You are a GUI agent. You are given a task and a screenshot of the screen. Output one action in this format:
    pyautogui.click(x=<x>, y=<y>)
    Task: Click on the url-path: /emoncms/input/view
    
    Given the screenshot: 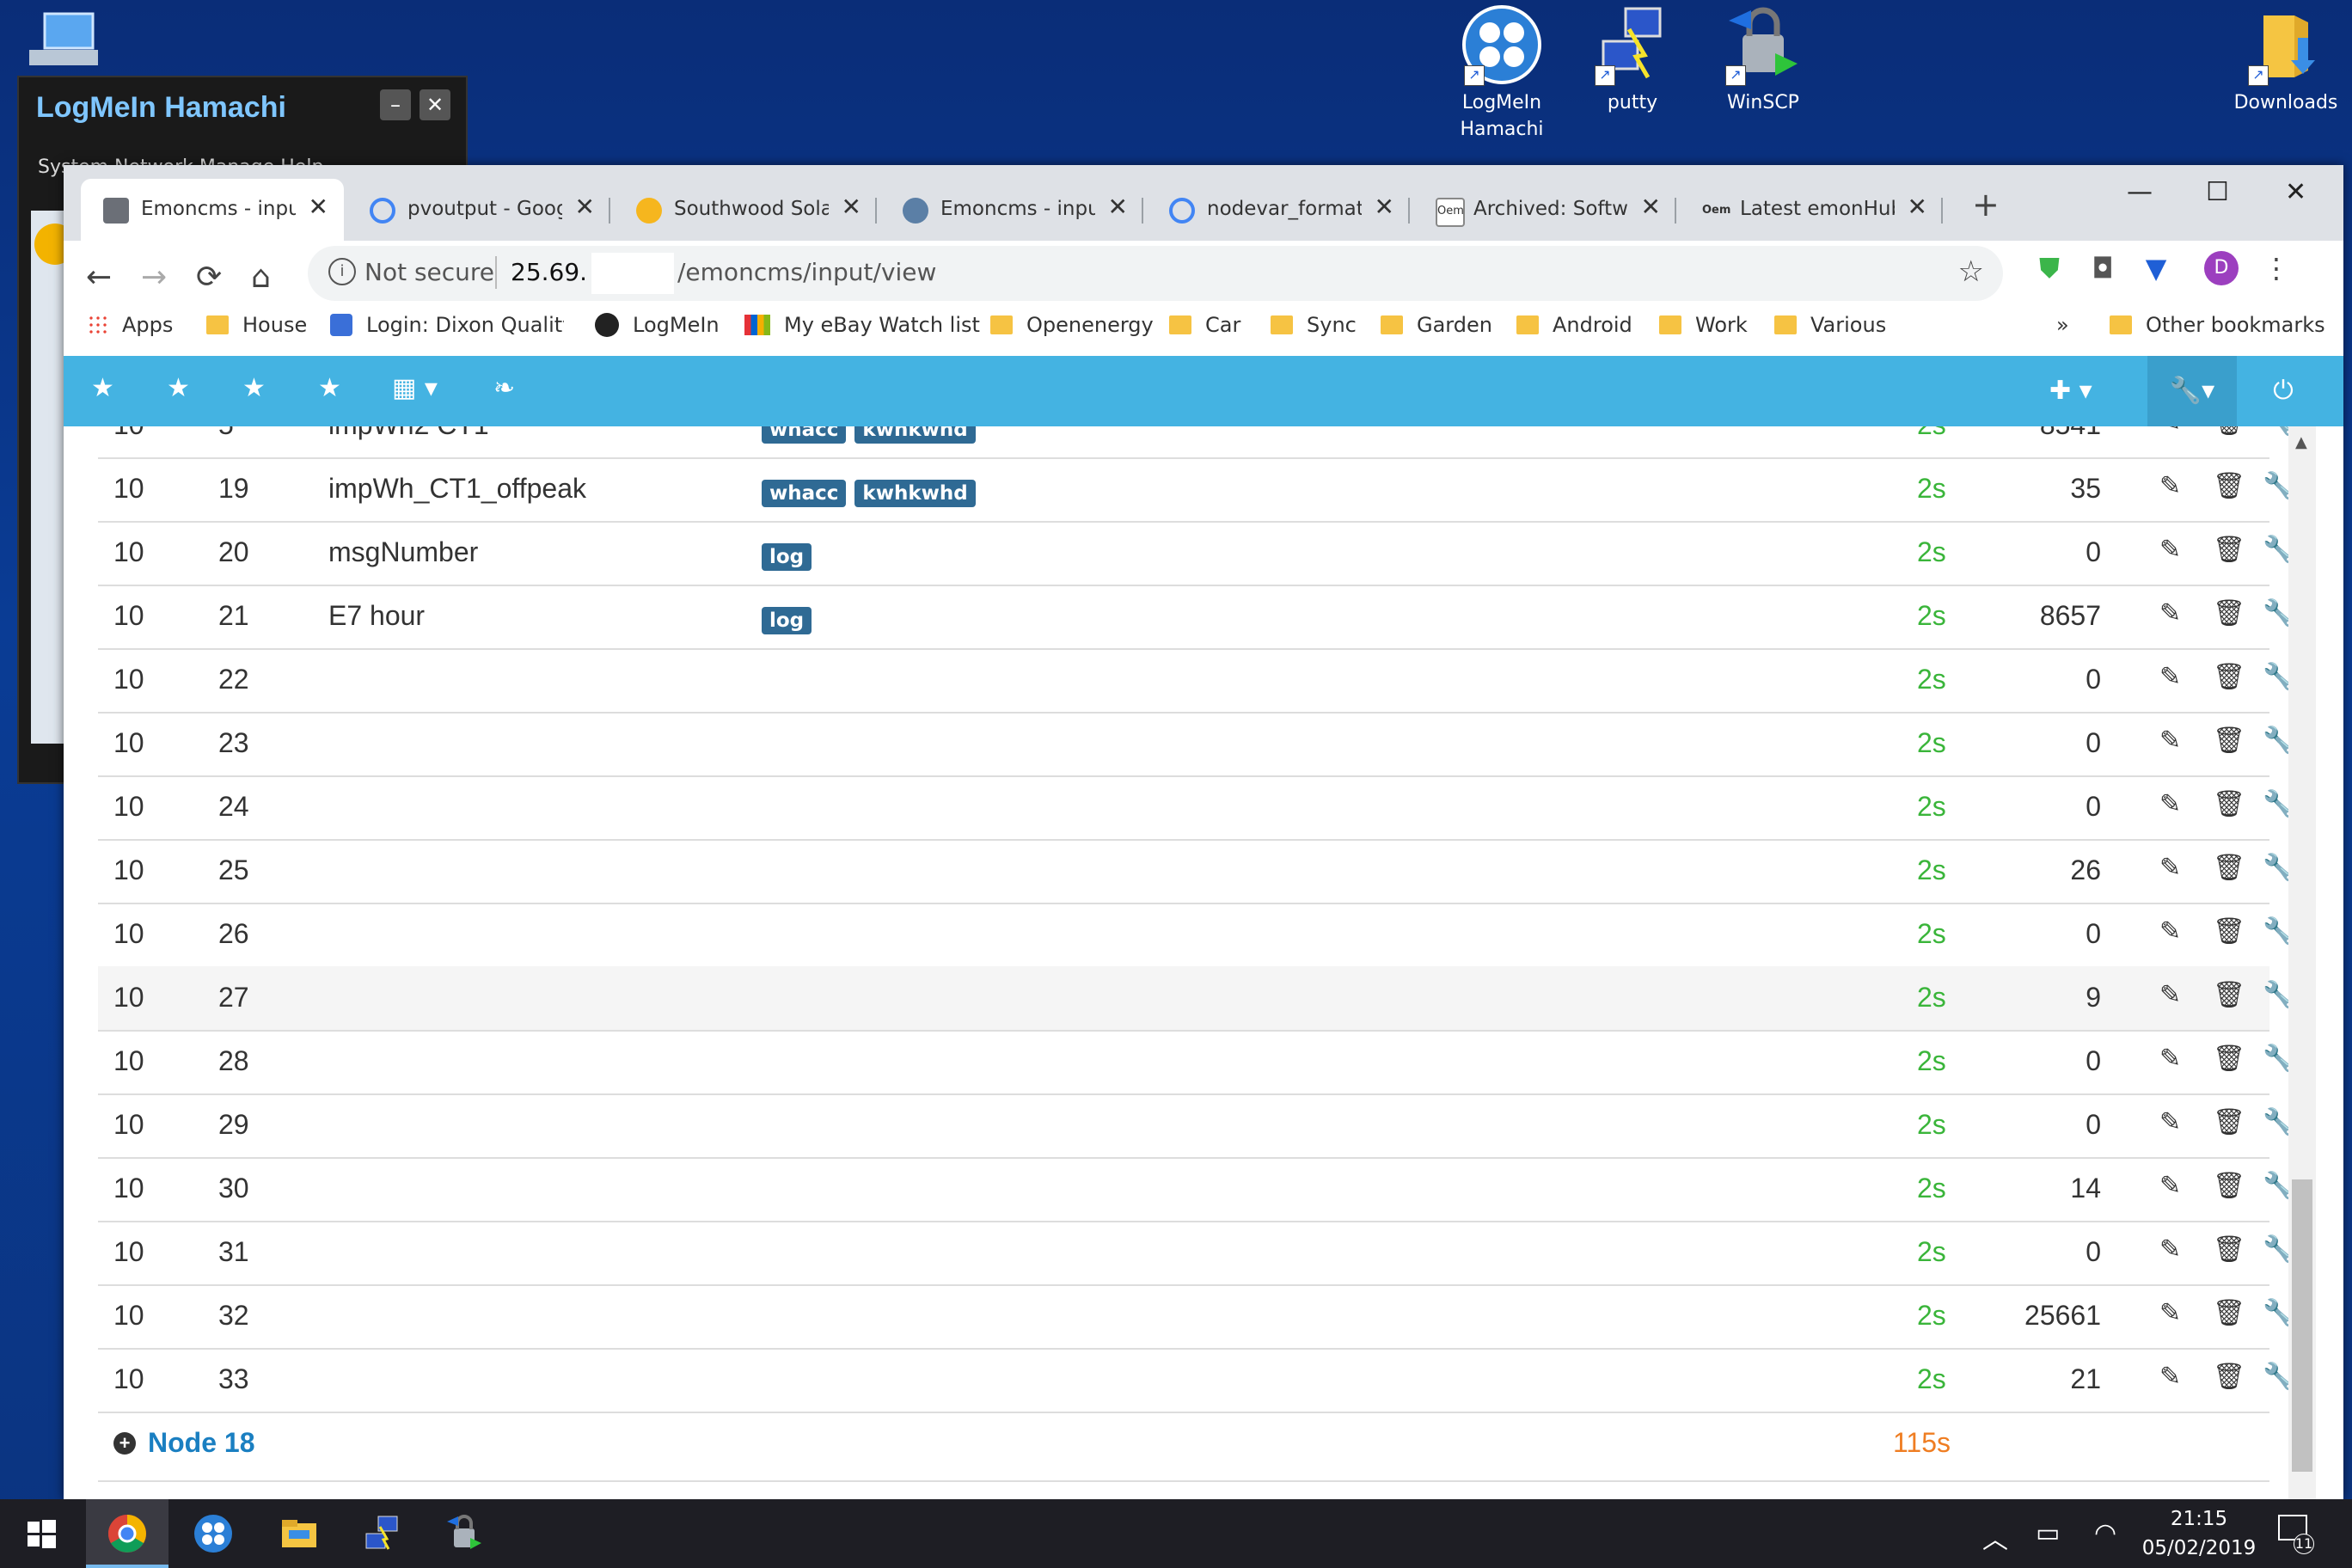 What is the action you would take?
    pyautogui.click(x=806, y=272)
    